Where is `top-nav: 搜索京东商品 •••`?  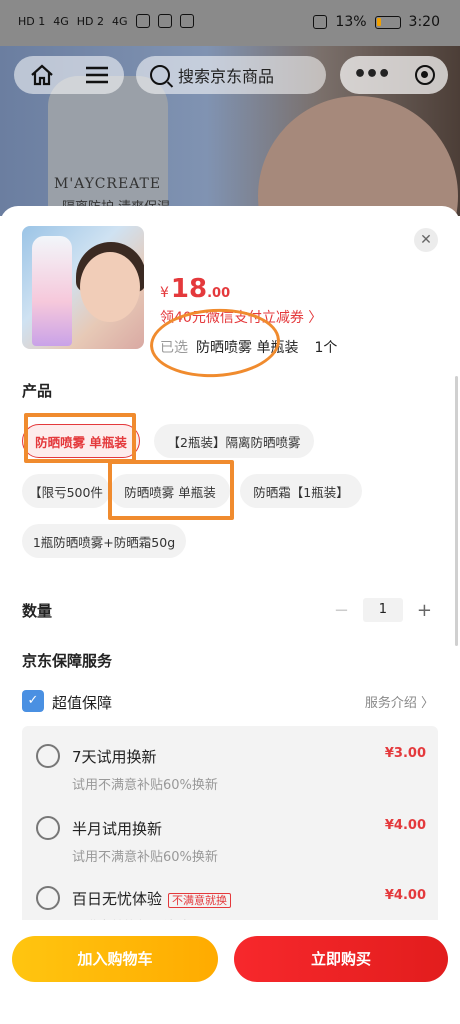 top-nav: 搜索京东商品 ••• is located at coordinates (230, 76).